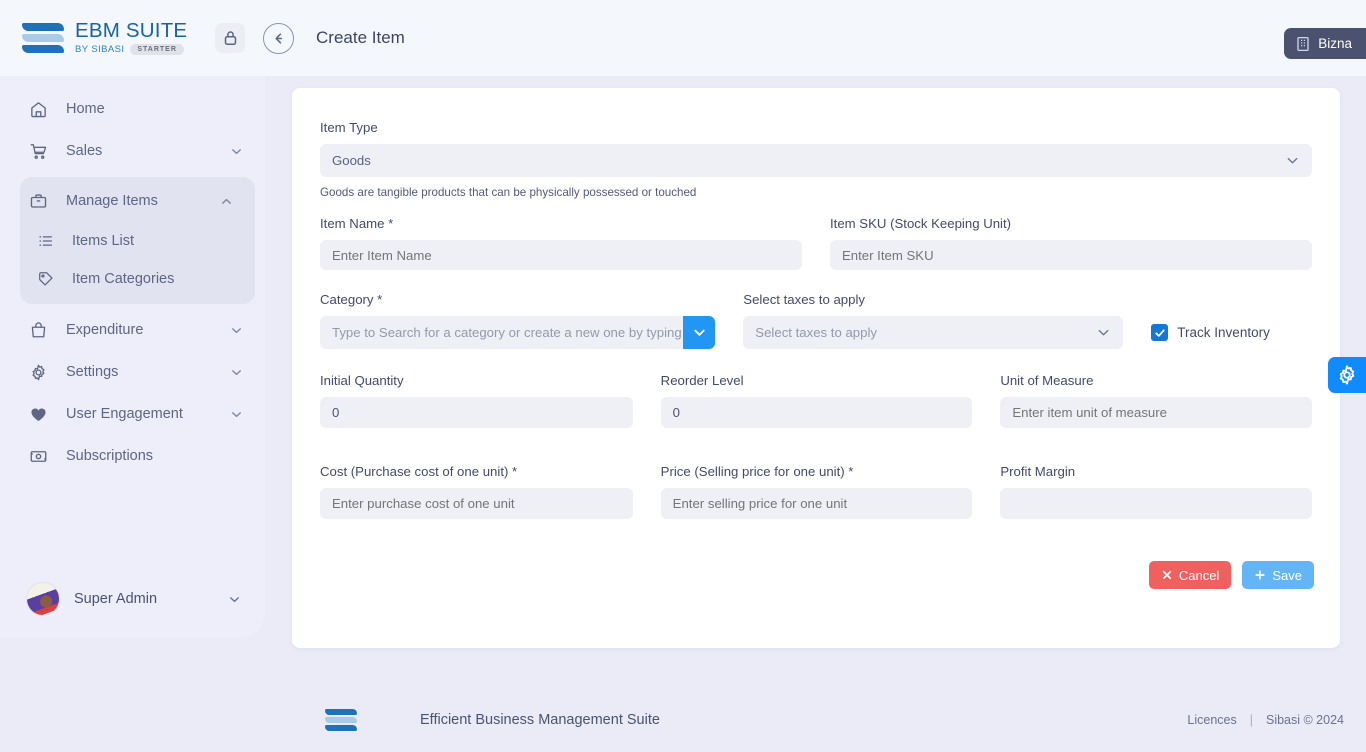 The image size is (1366, 752). What do you see at coordinates (132, 372) in the screenshot?
I see `sidebar-item-settings: Settings` at bounding box center [132, 372].